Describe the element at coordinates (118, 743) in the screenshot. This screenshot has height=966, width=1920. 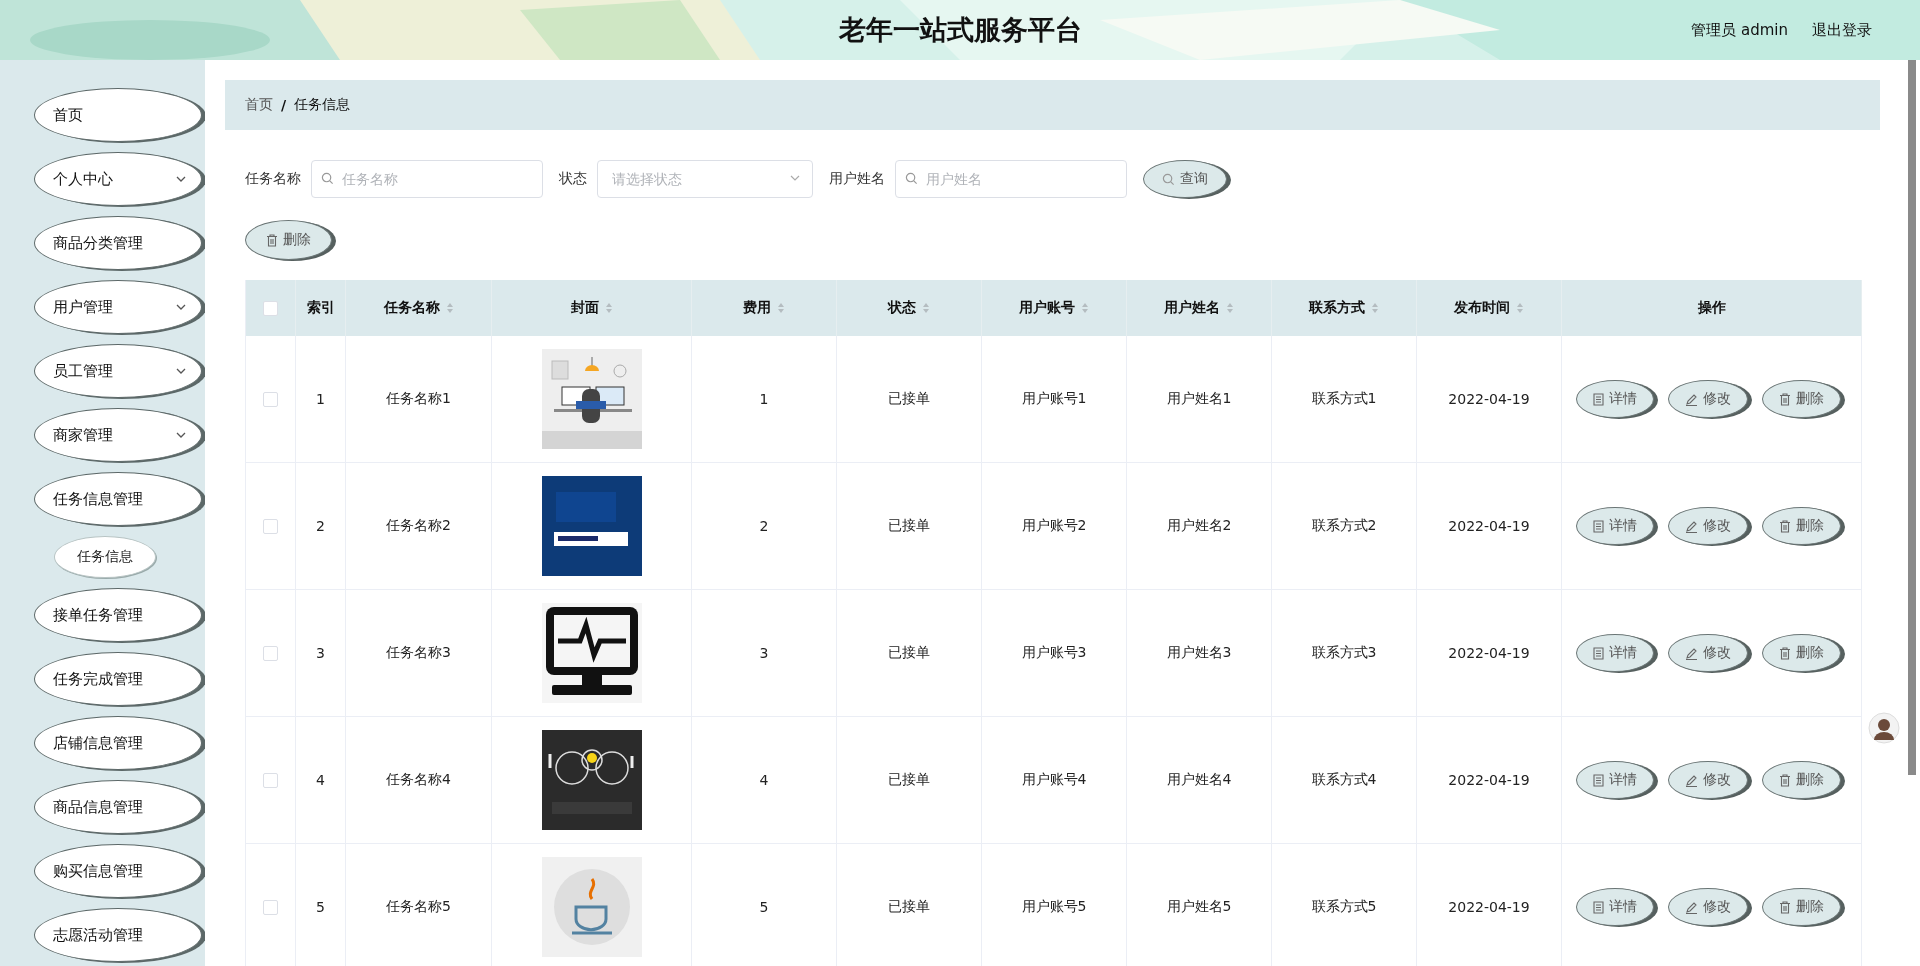
I see `sidebar-item: 店铺信息管理` at that location.